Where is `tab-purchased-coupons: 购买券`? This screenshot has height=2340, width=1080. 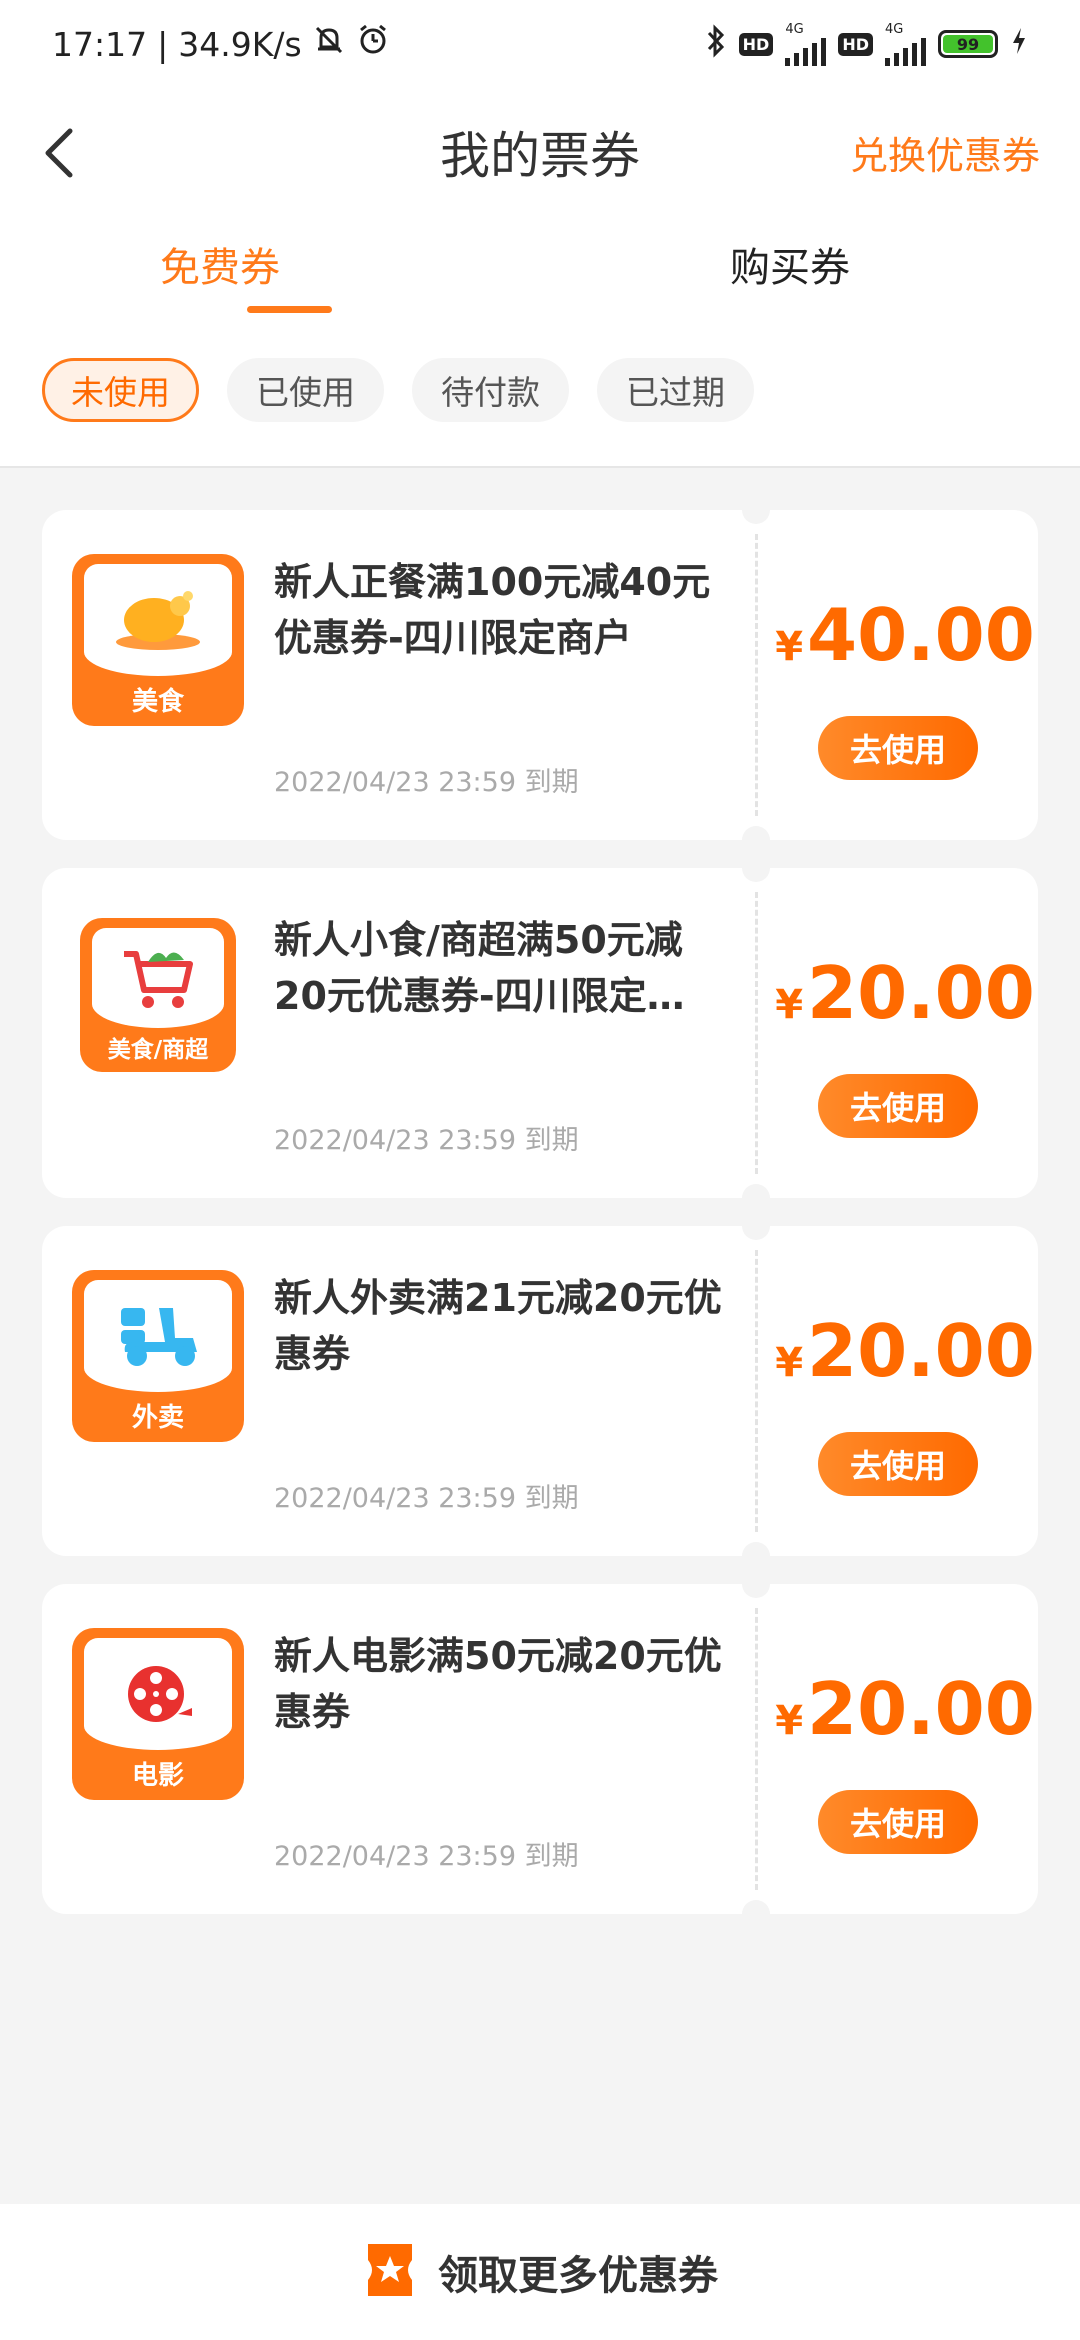 tab-purchased-coupons: 购买券 is located at coordinates (790, 268).